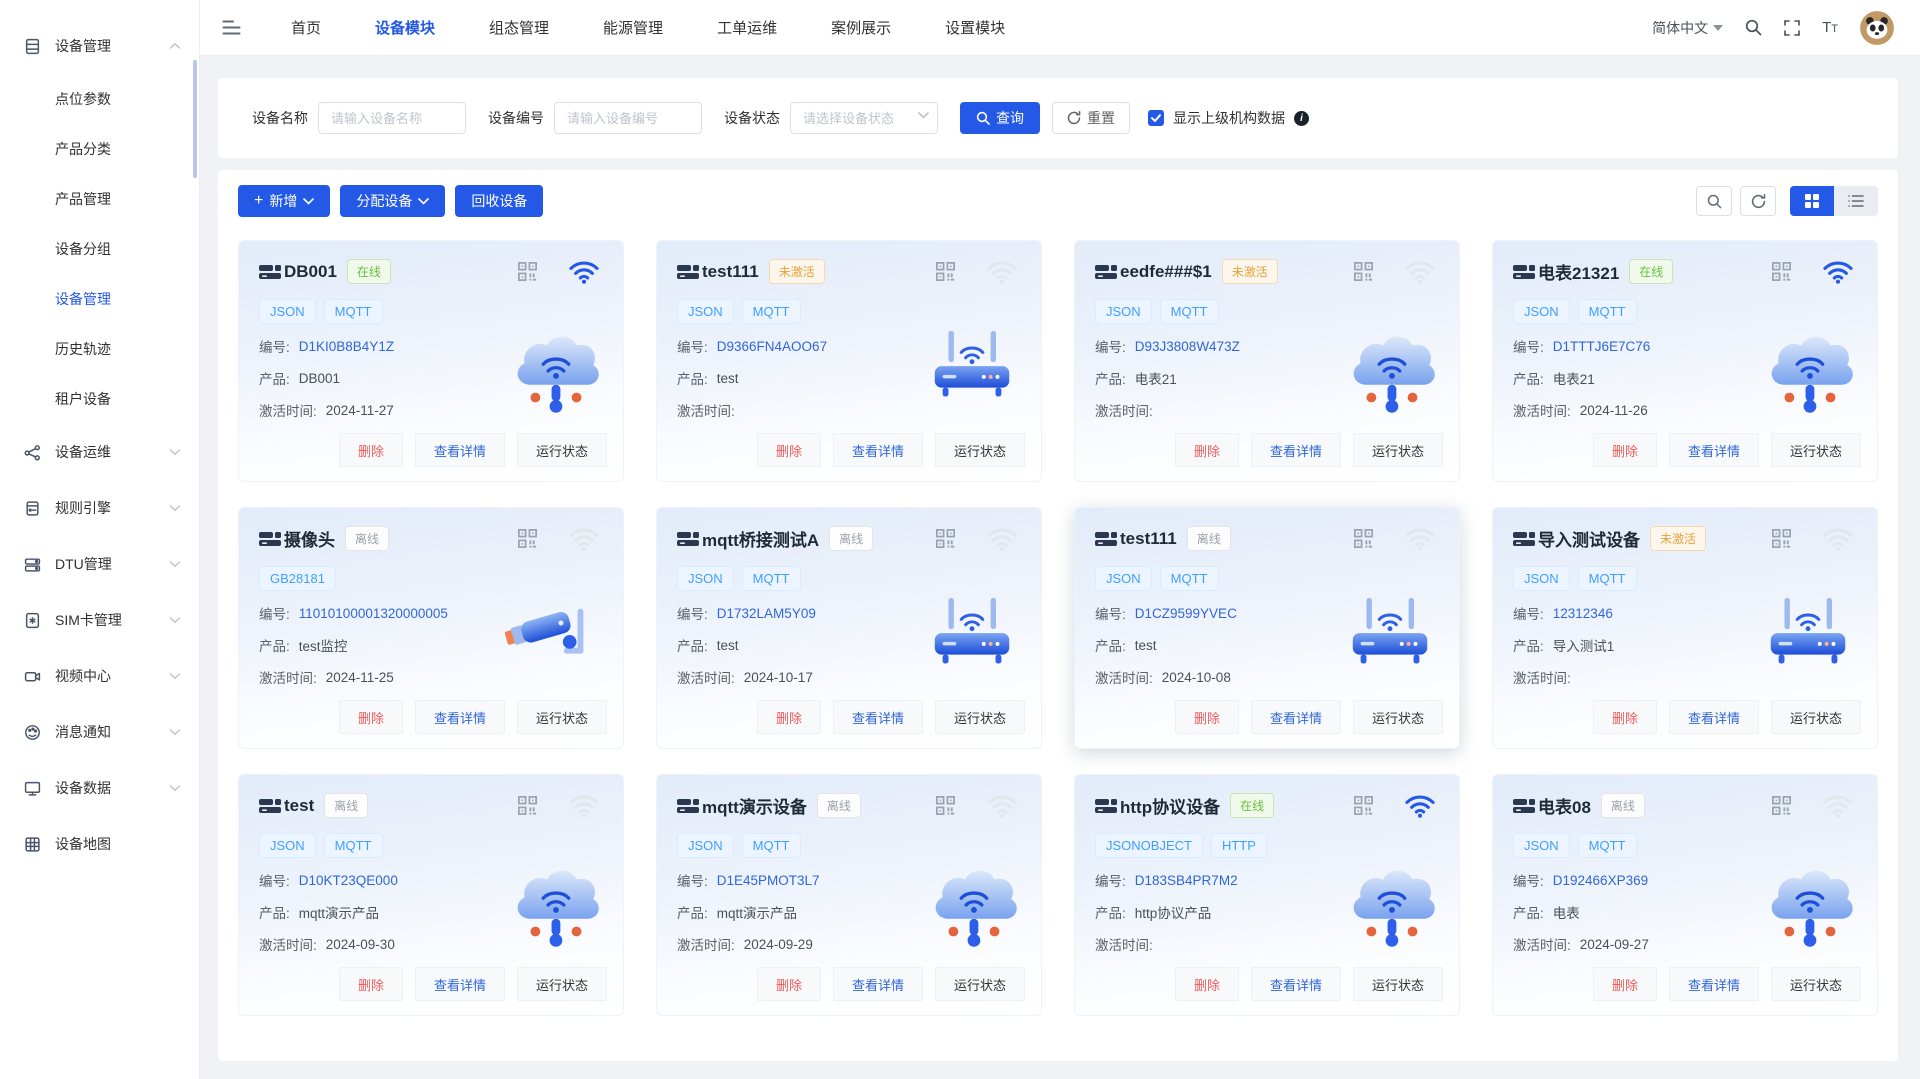  What do you see at coordinates (519, 27) in the screenshot?
I see `nav-item: 组态管理` at bounding box center [519, 27].